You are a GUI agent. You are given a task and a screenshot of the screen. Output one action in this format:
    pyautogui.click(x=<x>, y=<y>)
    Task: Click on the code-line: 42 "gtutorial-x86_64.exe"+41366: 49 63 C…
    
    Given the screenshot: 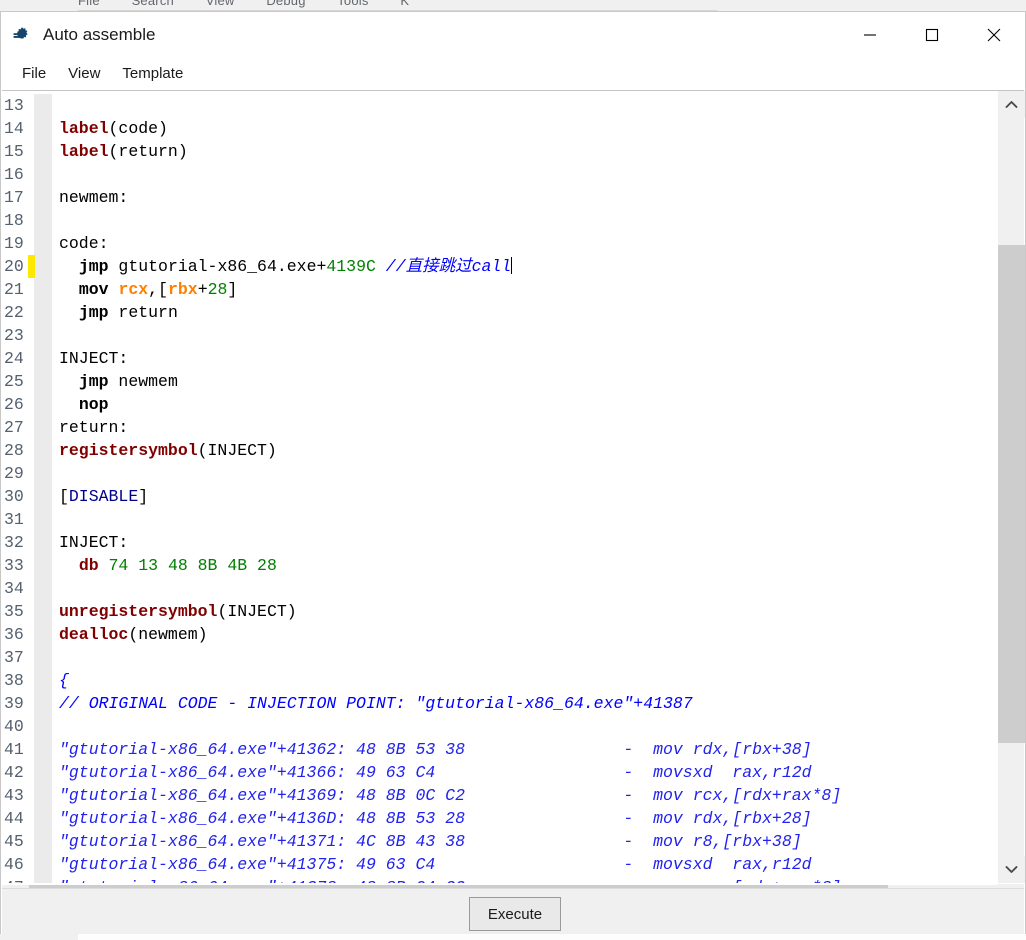 What is the action you would take?
    pyautogui.click(x=499, y=772)
    